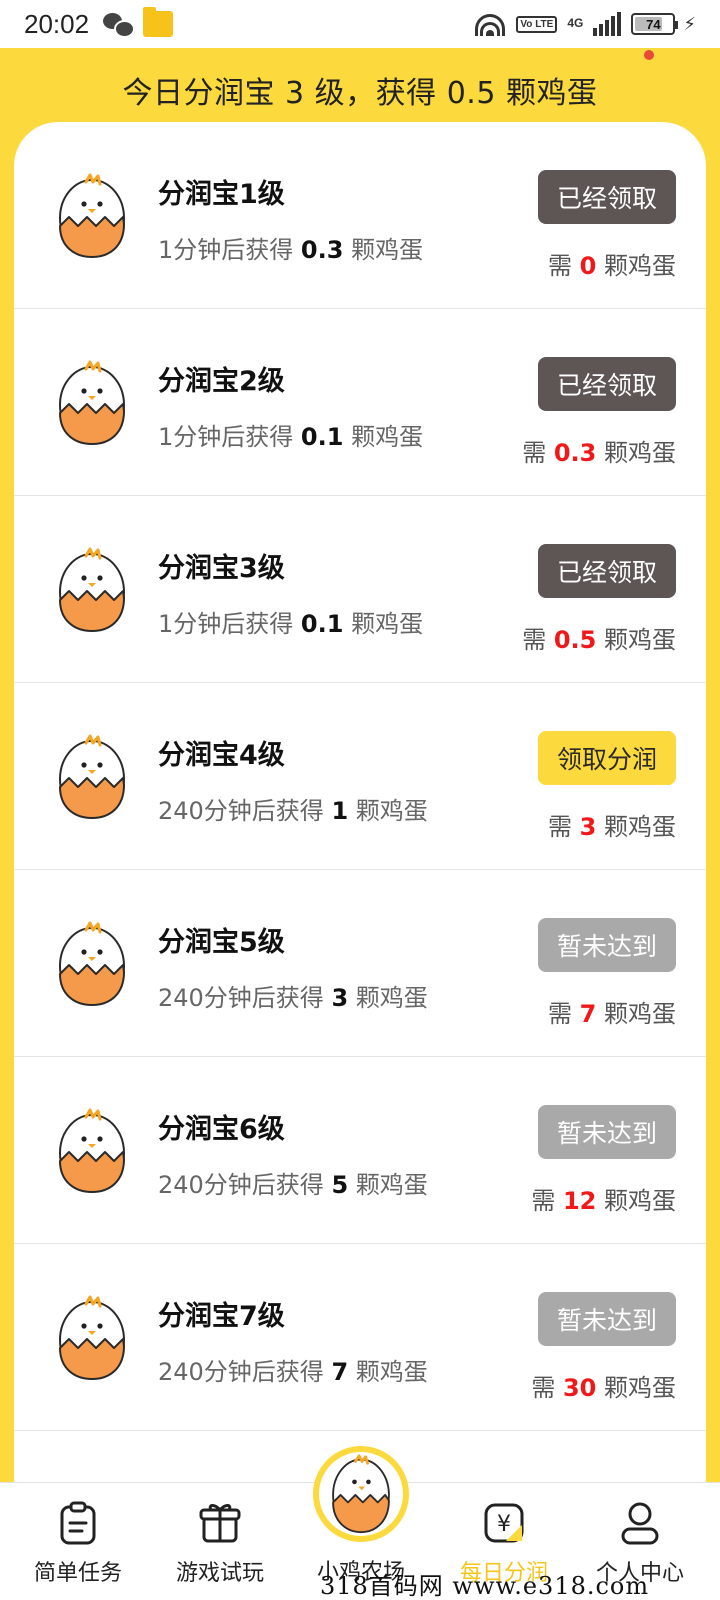 The width and height of the screenshot is (720, 1600). What do you see at coordinates (77, 1573) in the screenshot?
I see `nav-label-simple-tasks: 简单任务` at bounding box center [77, 1573].